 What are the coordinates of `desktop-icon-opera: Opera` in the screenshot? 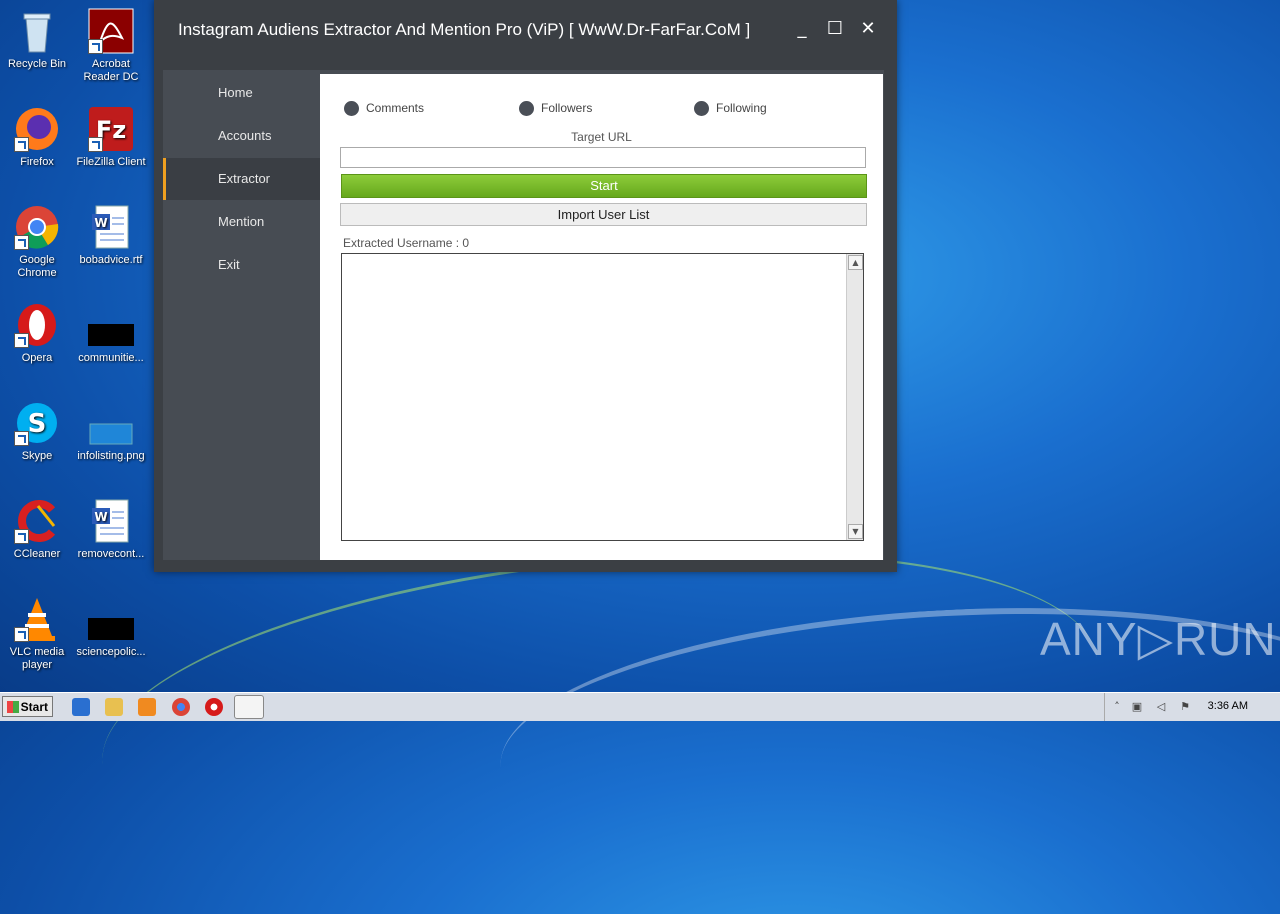 It's located at (37, 333).